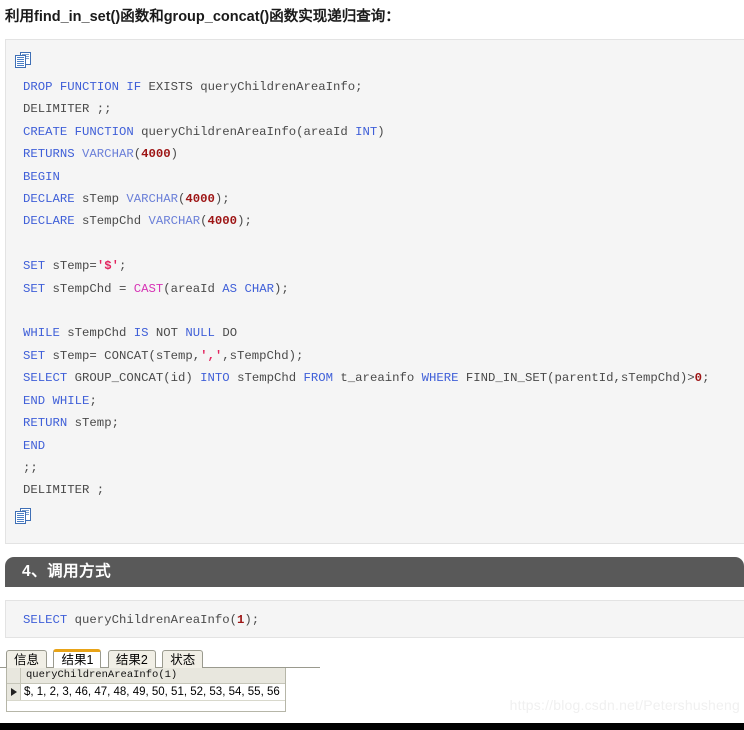 This screenshot has width=744, height=730. Describe the element at coordinates (183, 659) in the screenshot. I see `tab-status: 状态` at that location.